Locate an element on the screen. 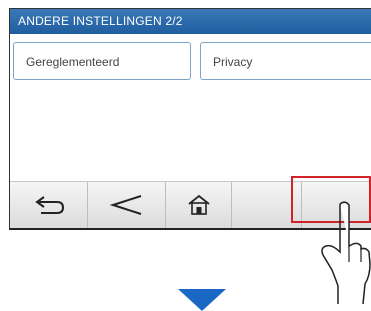  home-button is located at coordinates (199, 205).